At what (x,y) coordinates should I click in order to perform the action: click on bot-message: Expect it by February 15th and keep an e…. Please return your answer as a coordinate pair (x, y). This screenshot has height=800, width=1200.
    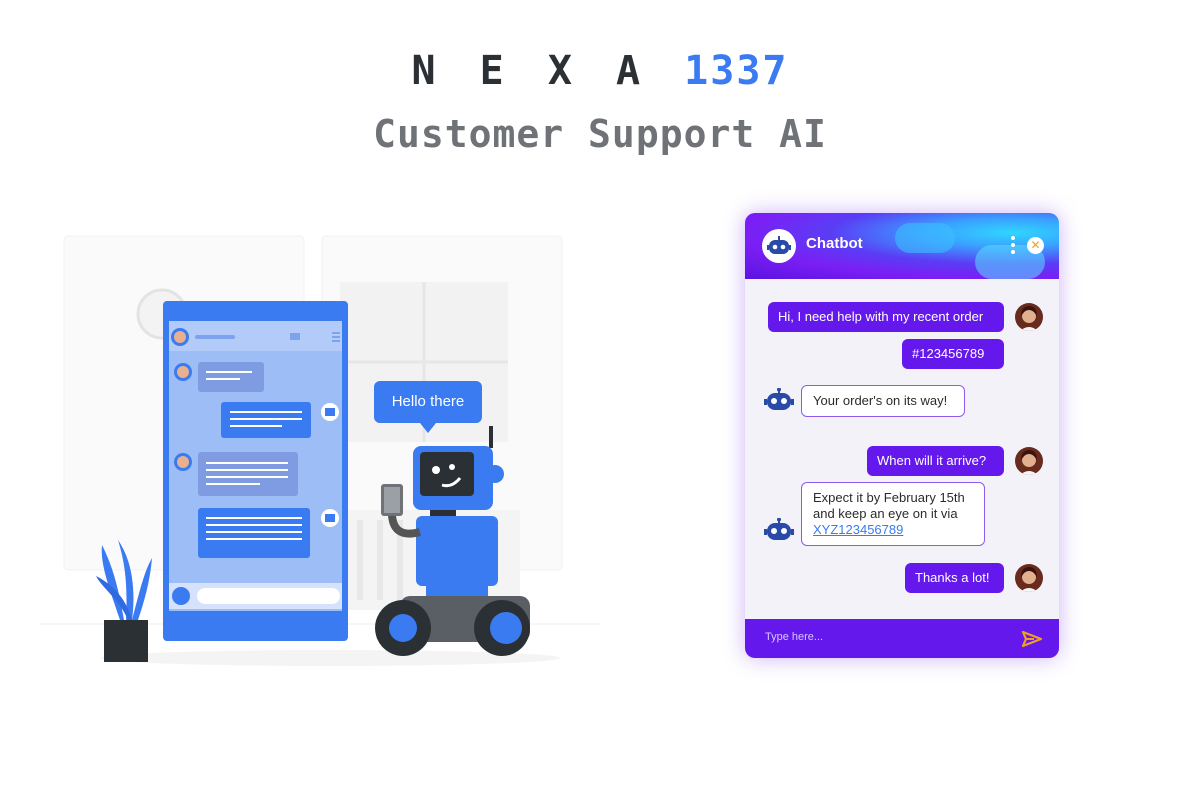
    Looking at the image, I should click on (893, 514).